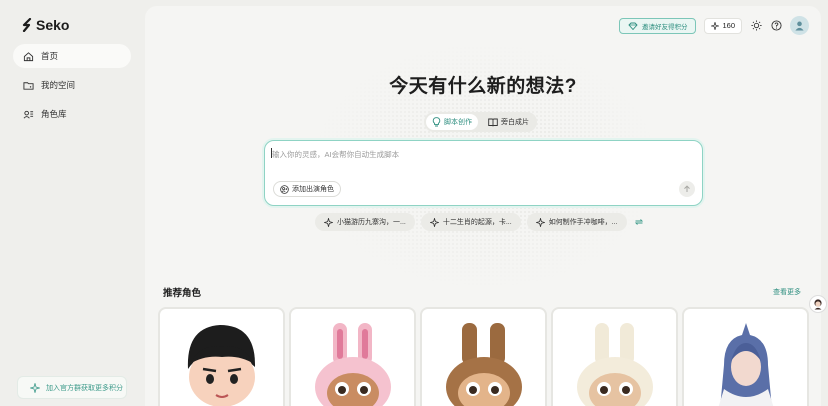  What do you see at coordinates (72, 56) in the screenshot?
I see `sidebar-item-home: 首页` at bounding box center [72, 56].